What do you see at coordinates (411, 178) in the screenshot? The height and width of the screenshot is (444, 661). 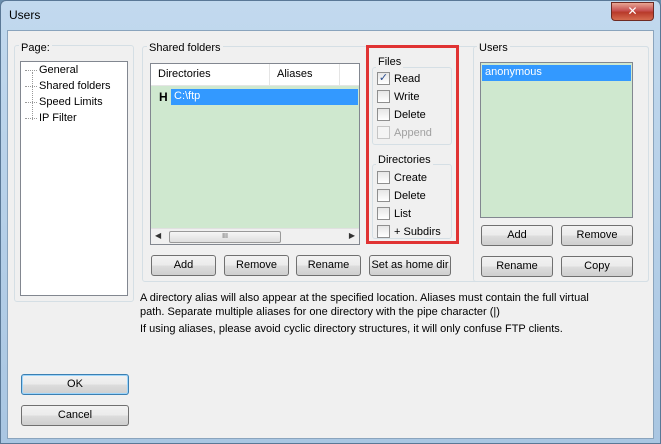 I see `checkbox-label: Create` at bounding box center [411, 178].